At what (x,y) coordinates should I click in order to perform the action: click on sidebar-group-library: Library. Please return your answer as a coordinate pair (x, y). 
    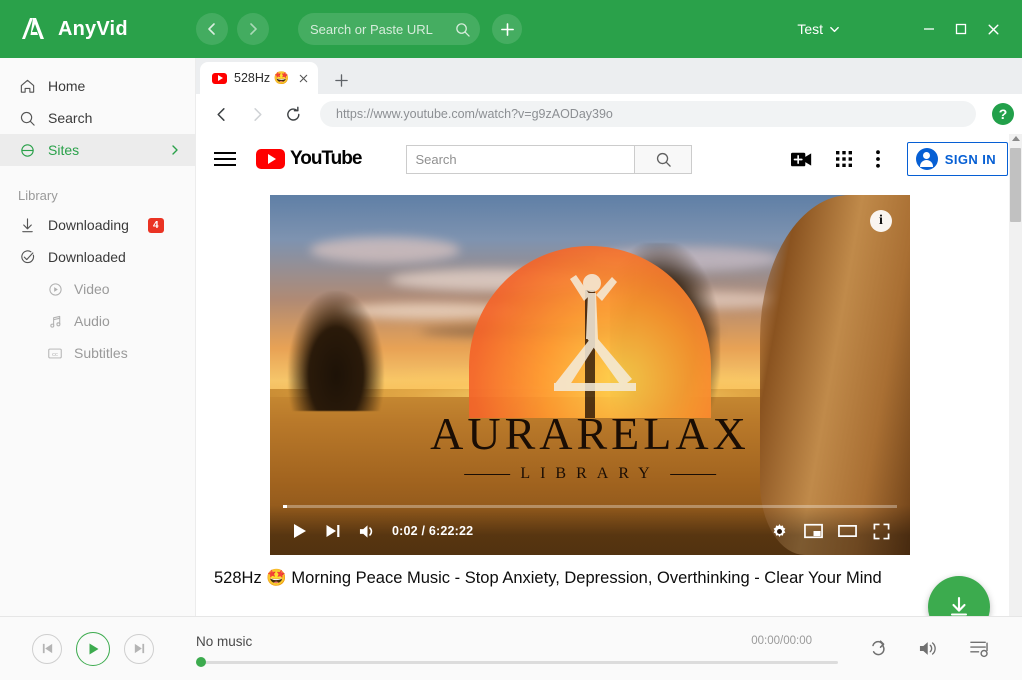
    Looking at the image, I should click on (38, 195).